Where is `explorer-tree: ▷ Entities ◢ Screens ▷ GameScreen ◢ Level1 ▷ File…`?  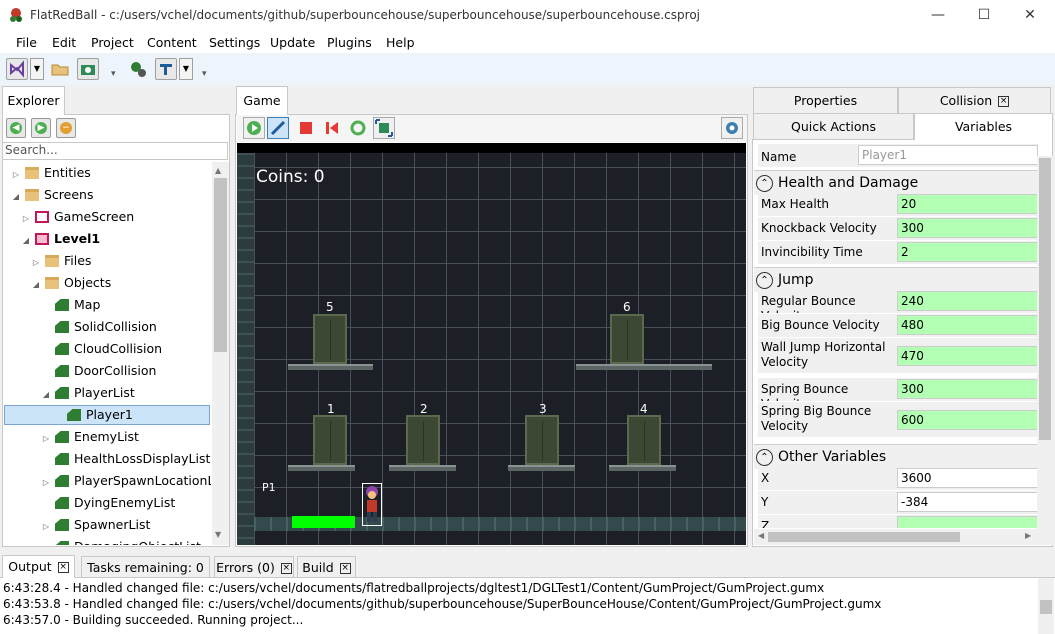
explorer-tree: ▷ Entities ◢ Screens ▷ GameScreen ◢ Level1 ▷ File… is located at coordinates (107, 353).